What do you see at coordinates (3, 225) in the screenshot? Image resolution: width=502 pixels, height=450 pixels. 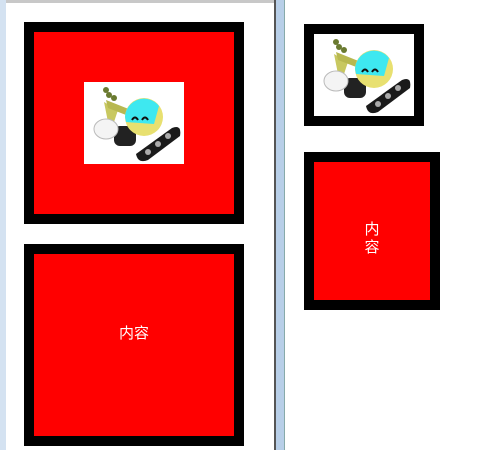 I see `left-panel-edge` at bounding box center [3, 225].